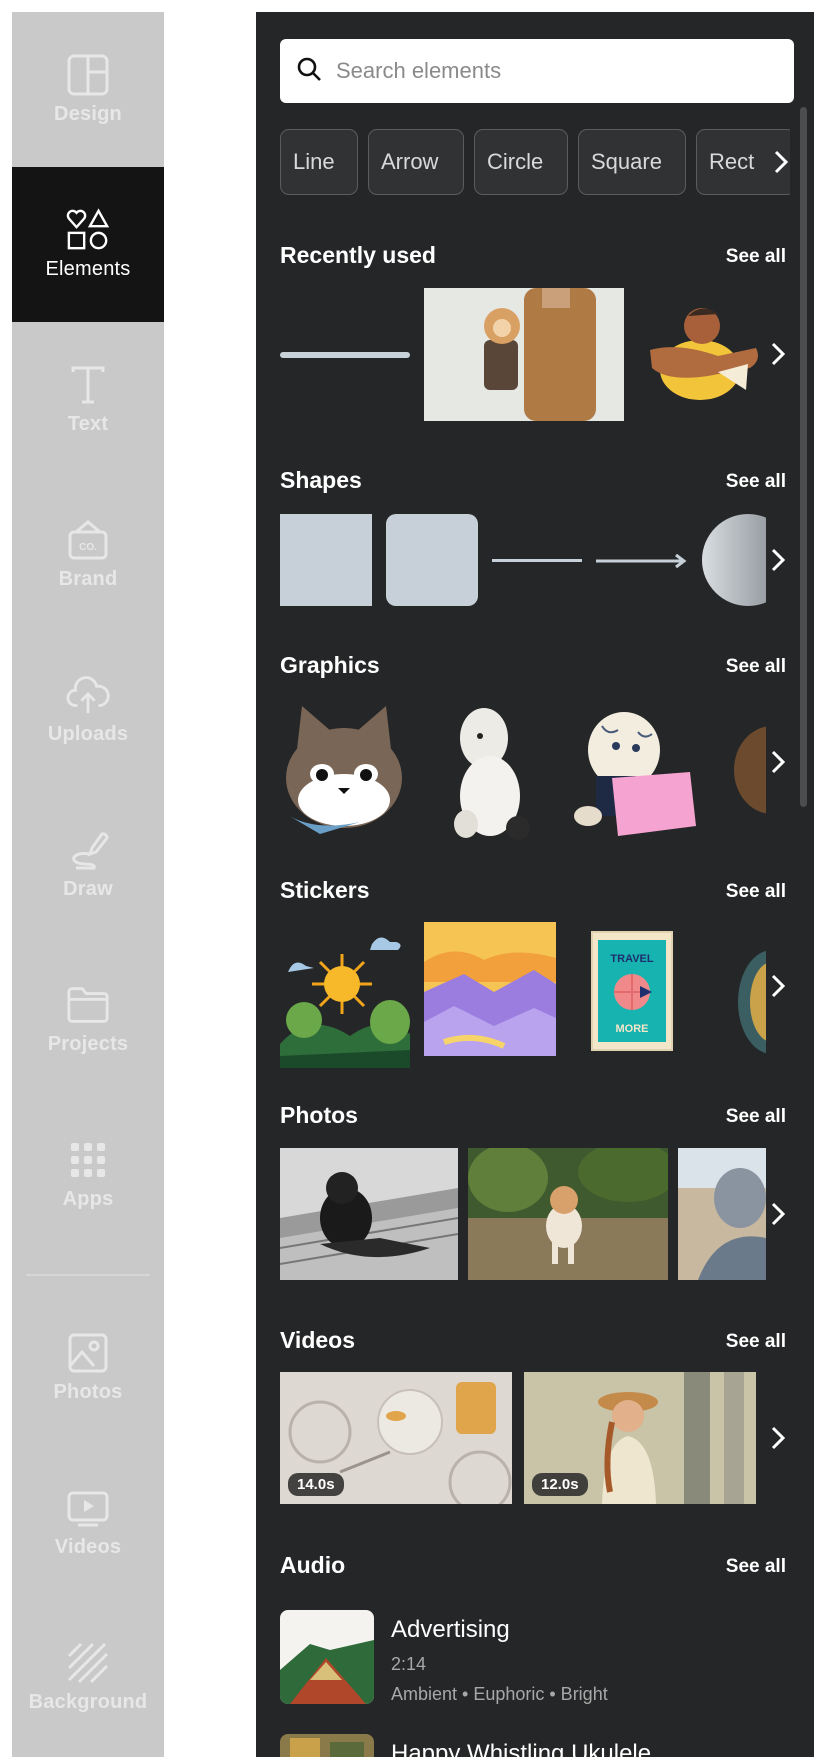 The width and height of the screenshot is (814, 1757). Describe the element at coordinates (313, 1565) in the screenshot. I see `section-title-audio: Audio` at that location.